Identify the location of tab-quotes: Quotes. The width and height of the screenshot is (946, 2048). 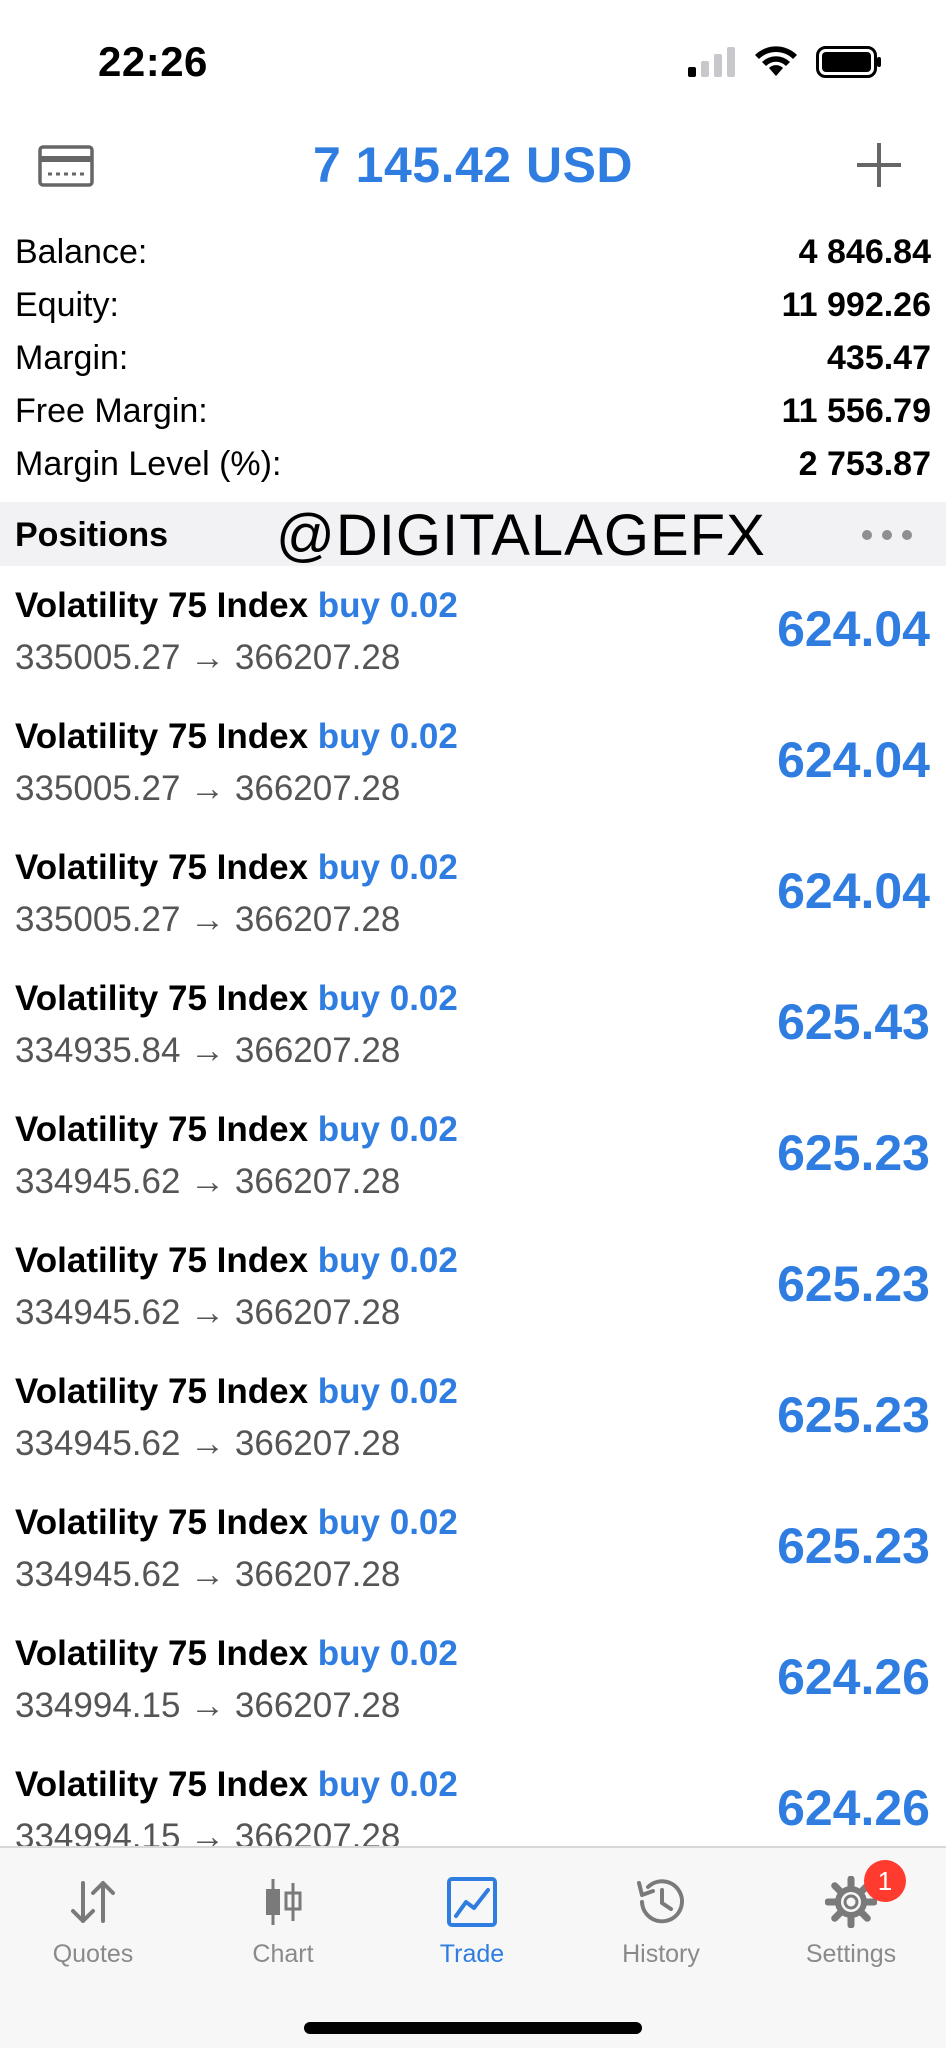
(93, 1920).